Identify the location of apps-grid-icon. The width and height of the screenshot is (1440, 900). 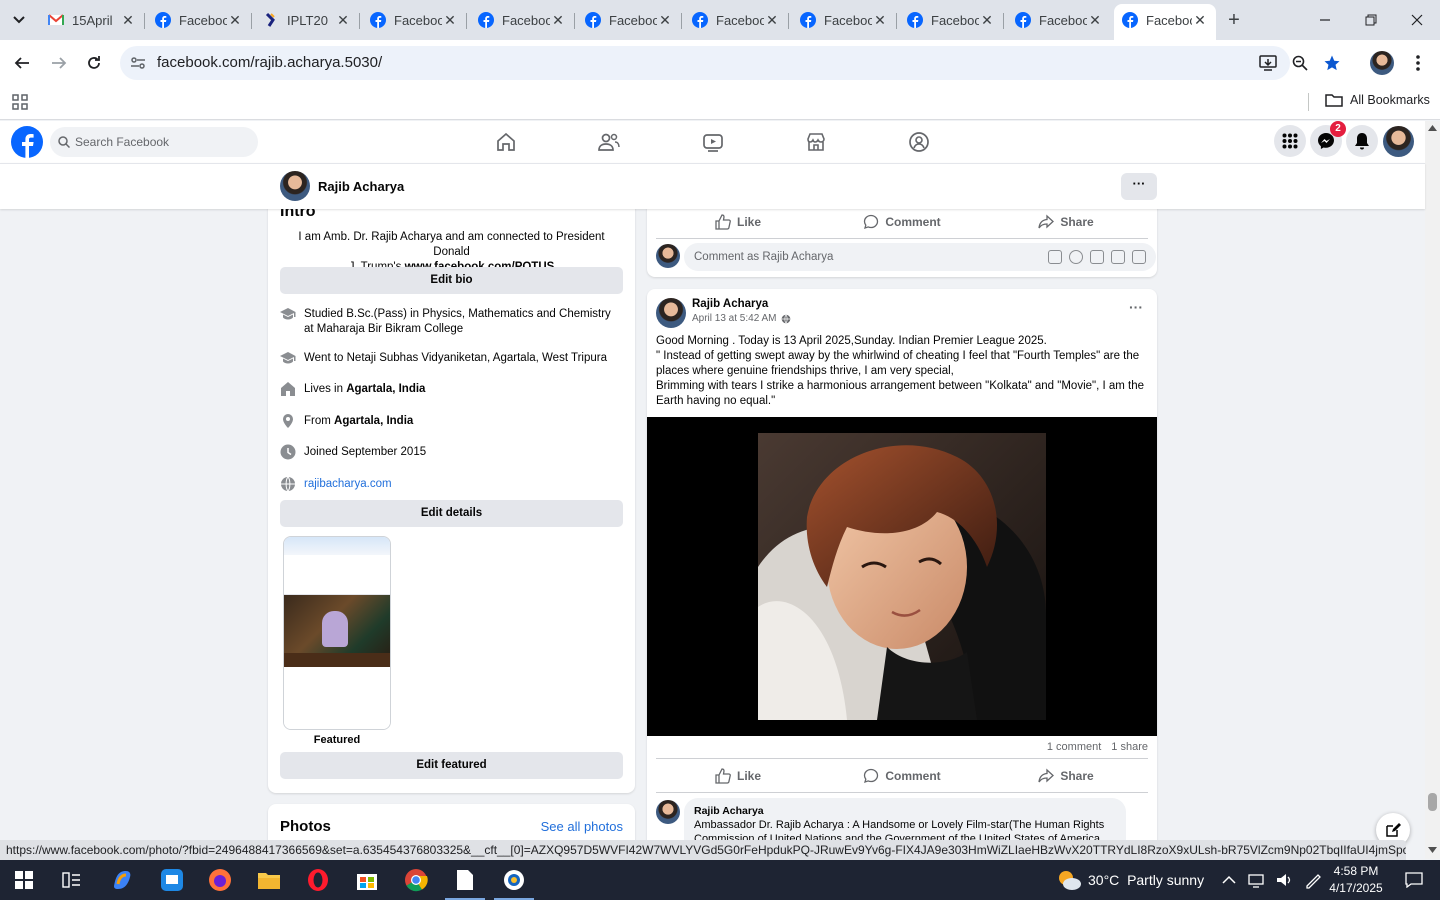
(20, 102).